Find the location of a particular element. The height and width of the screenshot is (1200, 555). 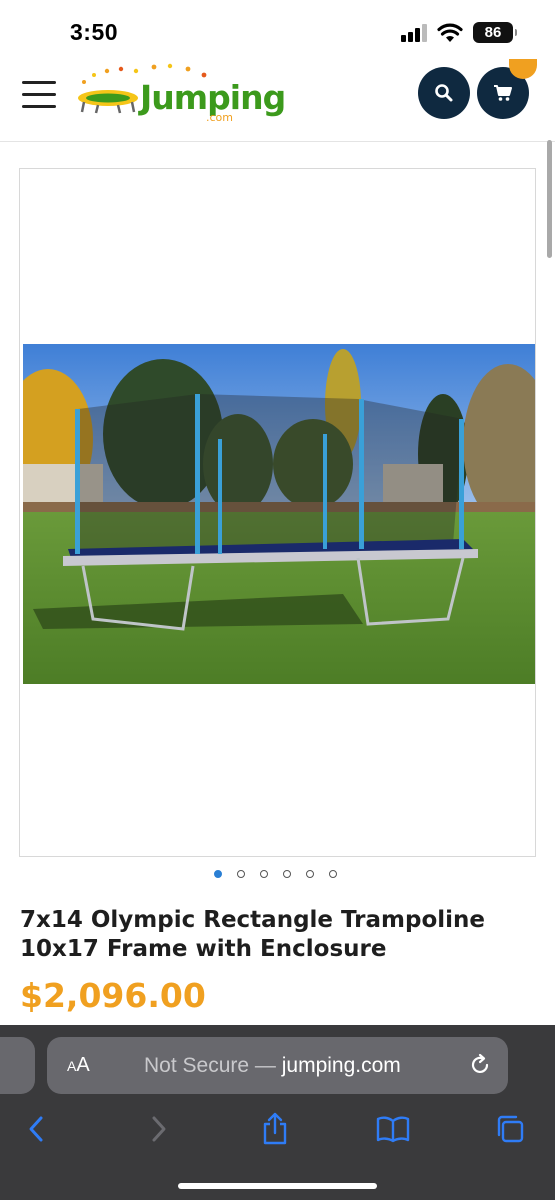

share-icon is located at coordinates (275, 1128).